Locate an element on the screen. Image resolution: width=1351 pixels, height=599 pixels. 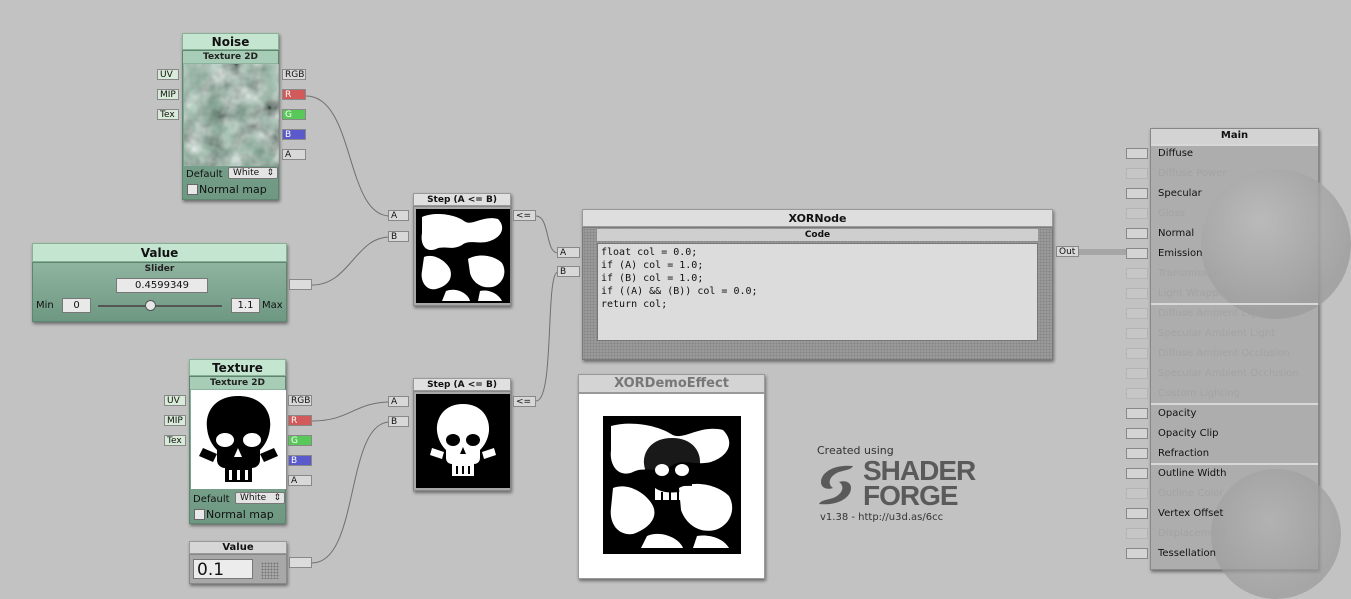
main-input-row: Opacity Clip is located at coordinates (1223, 434).